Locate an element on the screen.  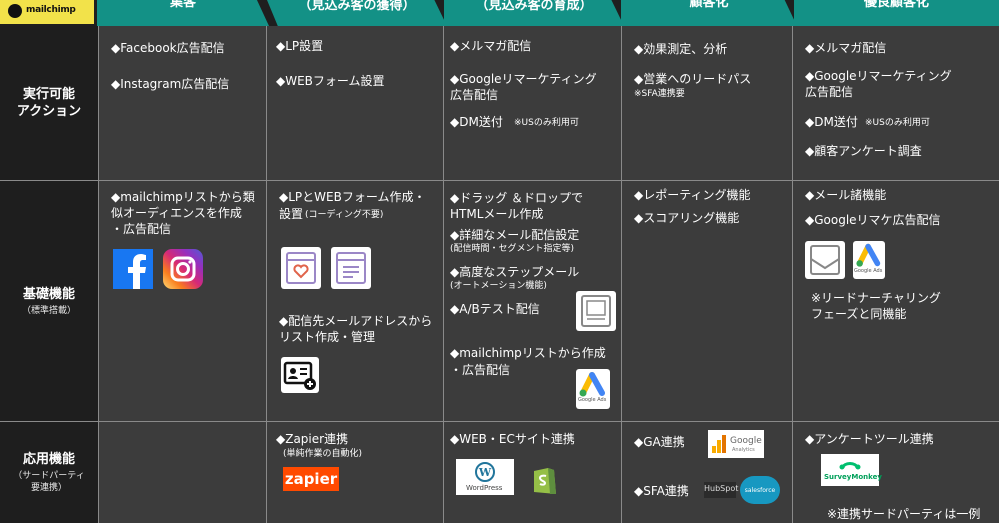
cell-advanced-lead-gen: ◆Zapier連携 (単純作業の自動化) zapier is located at coordinates (354, 472).